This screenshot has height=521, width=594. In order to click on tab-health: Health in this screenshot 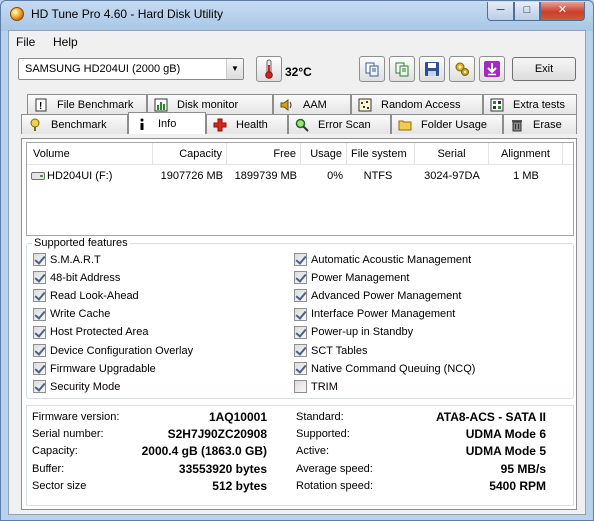, I will do `click(247, 124)`.